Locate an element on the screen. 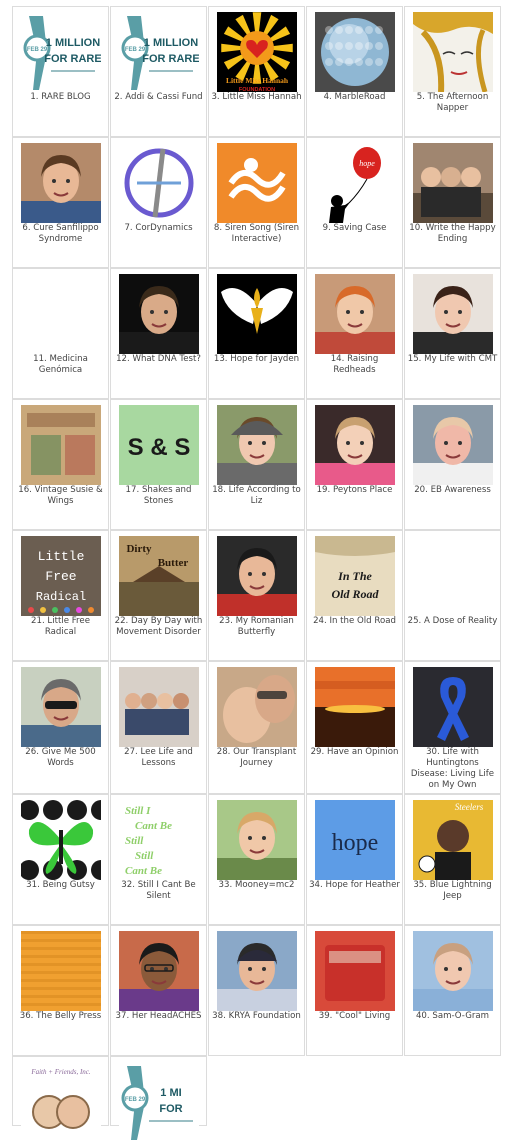  link-entry-19: 19. Peytons Place is located at coordinates (354, 464).